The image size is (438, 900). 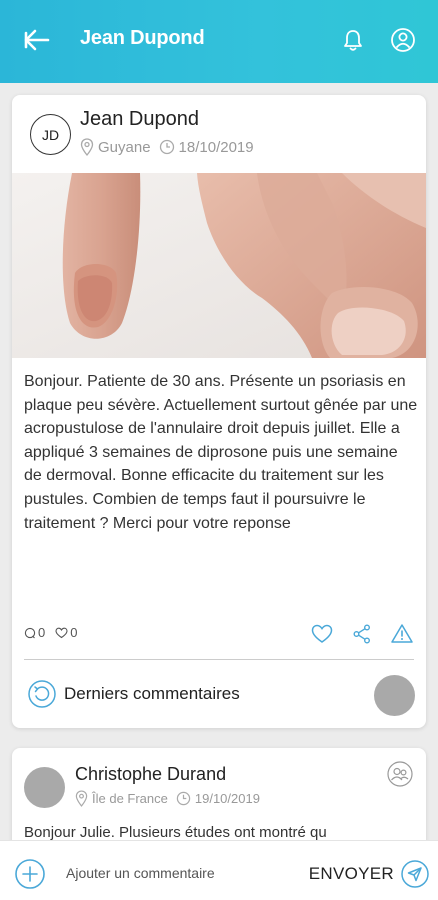 I want to click on post-stats: 0 0, so click(x=50, y=632).